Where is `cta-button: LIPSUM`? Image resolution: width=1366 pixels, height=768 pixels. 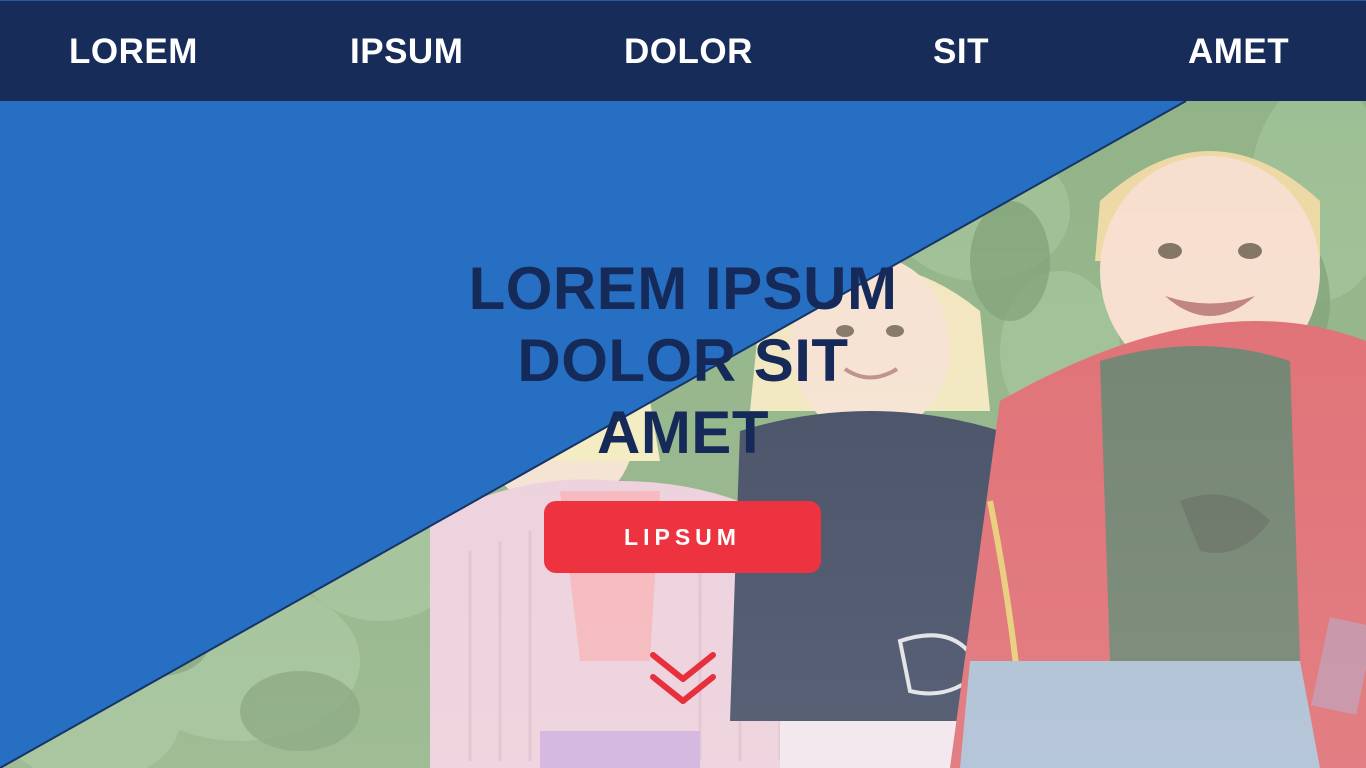
cta-button: LIPSUM is located at coordinates (682, 537).